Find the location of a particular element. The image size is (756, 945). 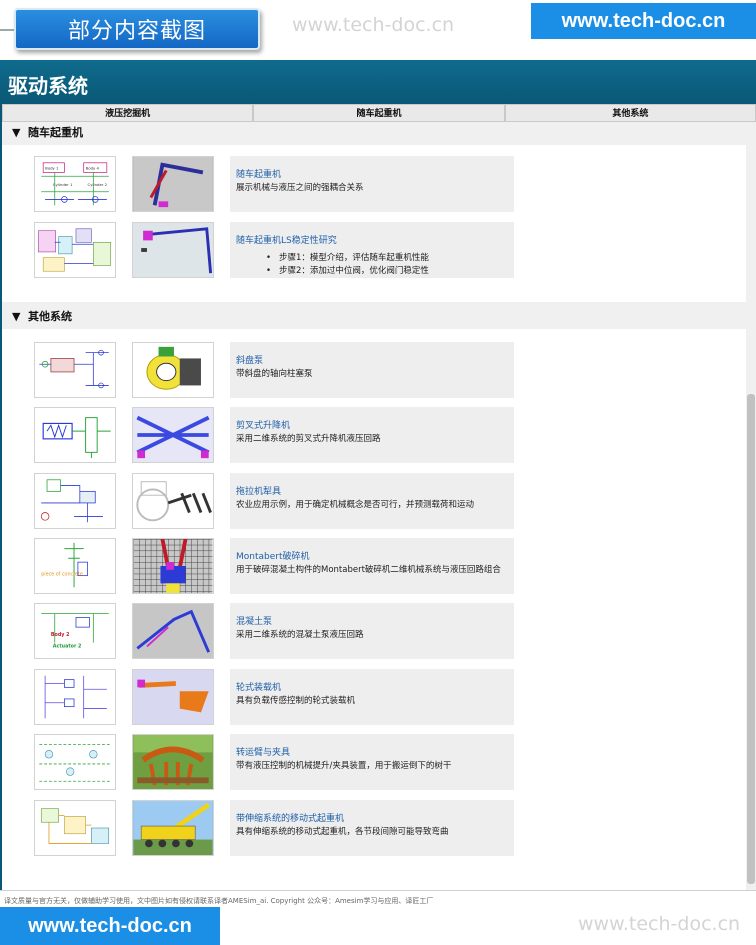

section-header-loader-crane: ▼ 随车起重机 is located at coordinates (374, 133).